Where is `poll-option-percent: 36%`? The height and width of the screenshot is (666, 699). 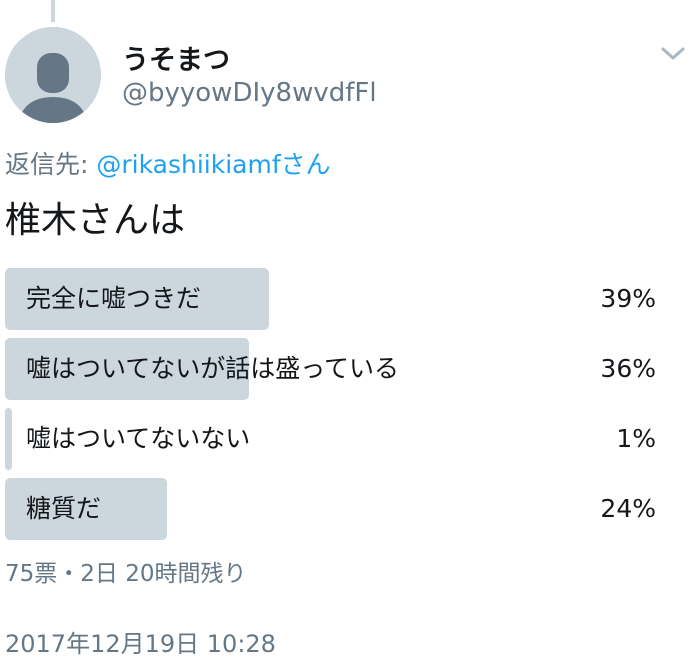 poll-option-percent: 36% is located at coordinates (628, 368).